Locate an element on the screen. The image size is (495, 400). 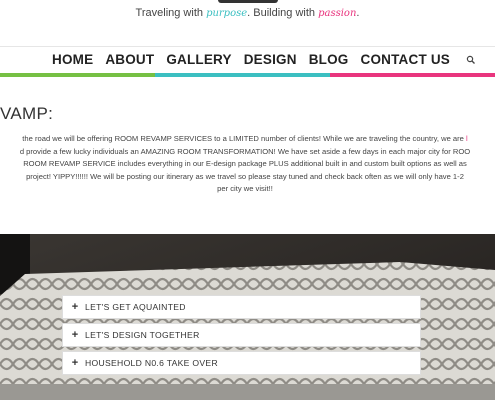
tagline-text-1: Traveling with is located at coordinates (171, 13).